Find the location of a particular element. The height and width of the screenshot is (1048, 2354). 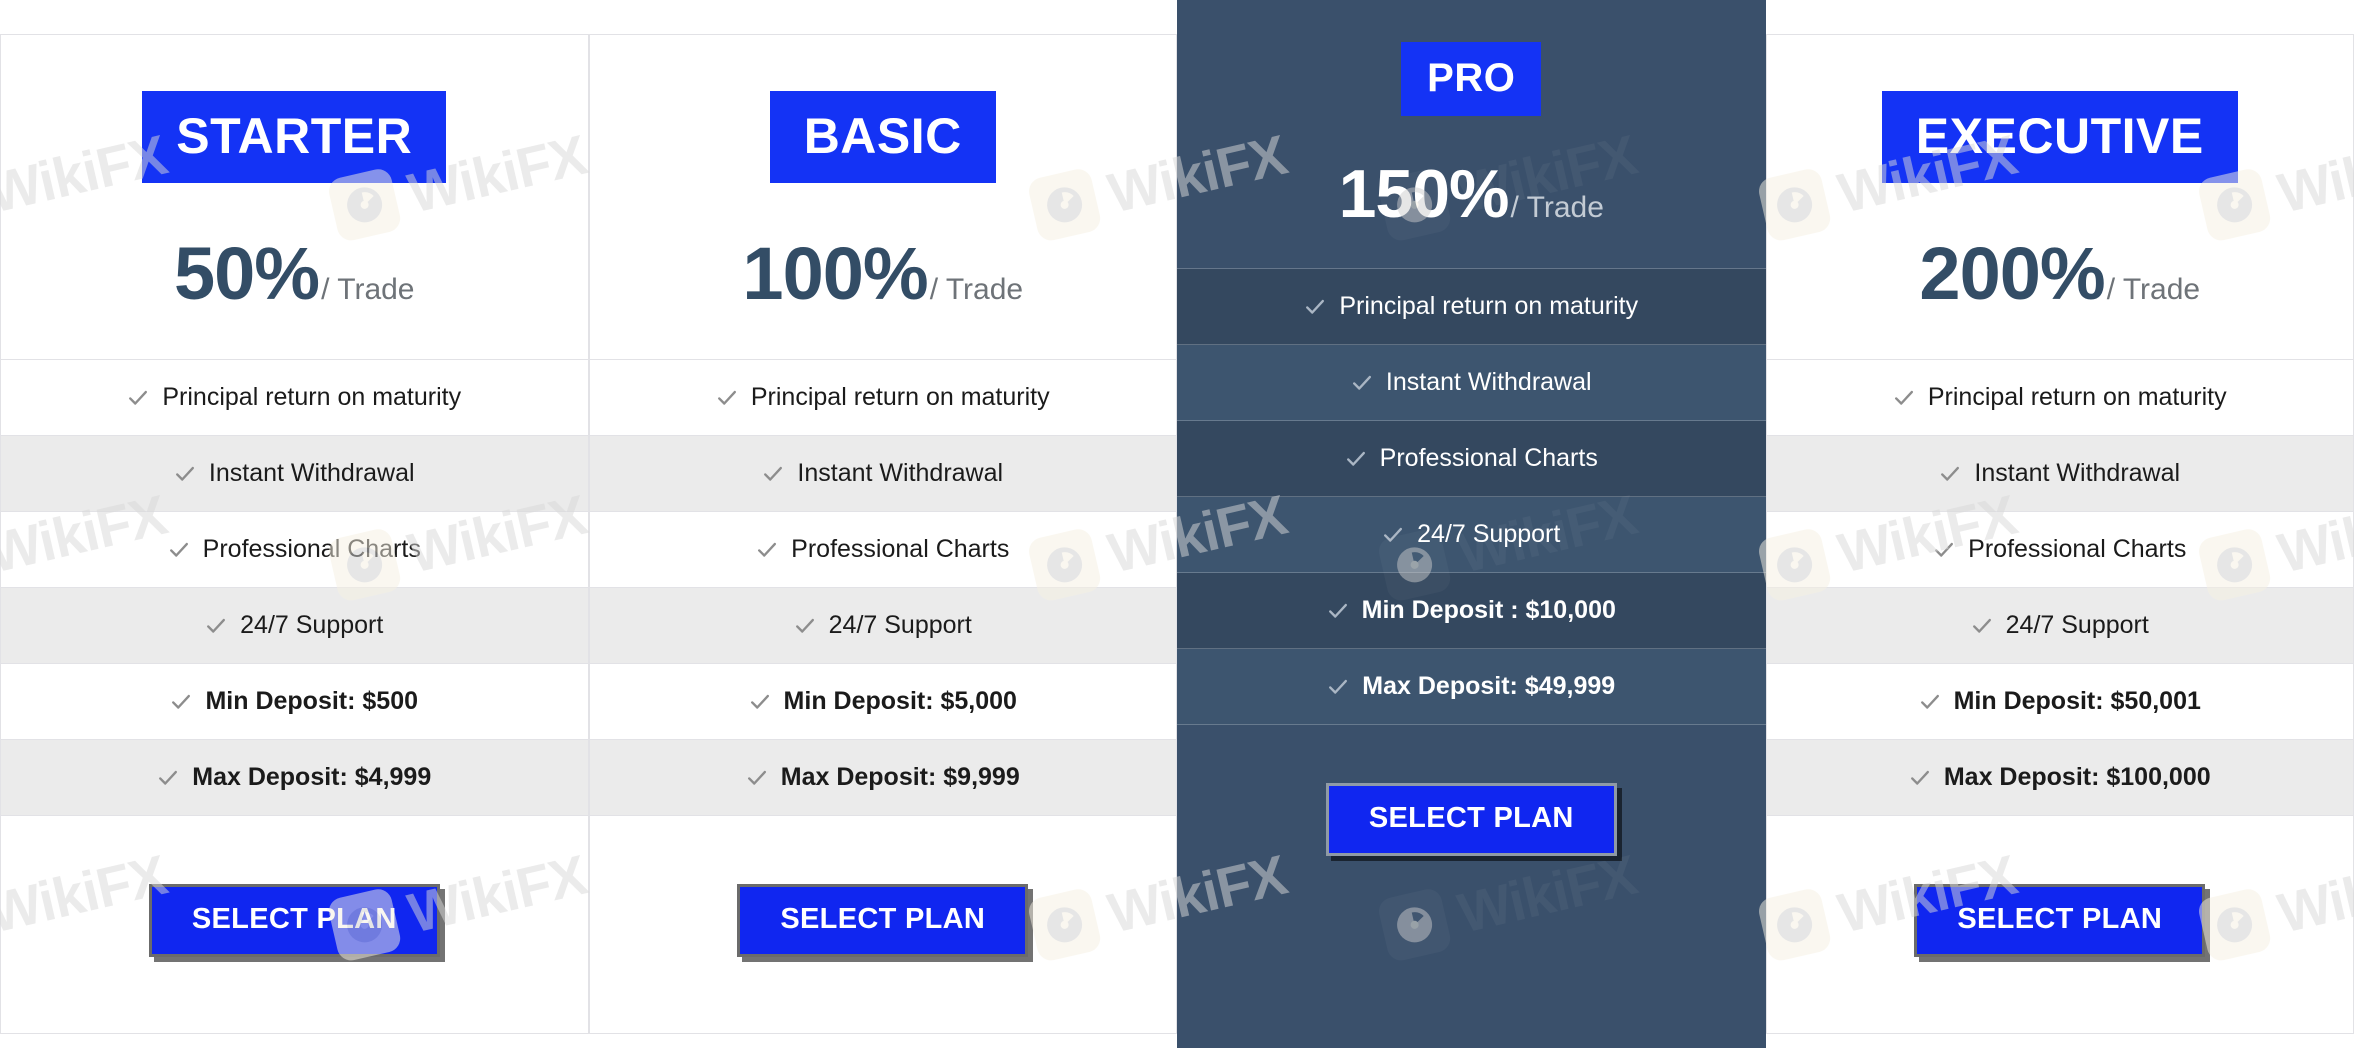

plan-price-row: 50% / Trade is located at coordinates (294, 274).